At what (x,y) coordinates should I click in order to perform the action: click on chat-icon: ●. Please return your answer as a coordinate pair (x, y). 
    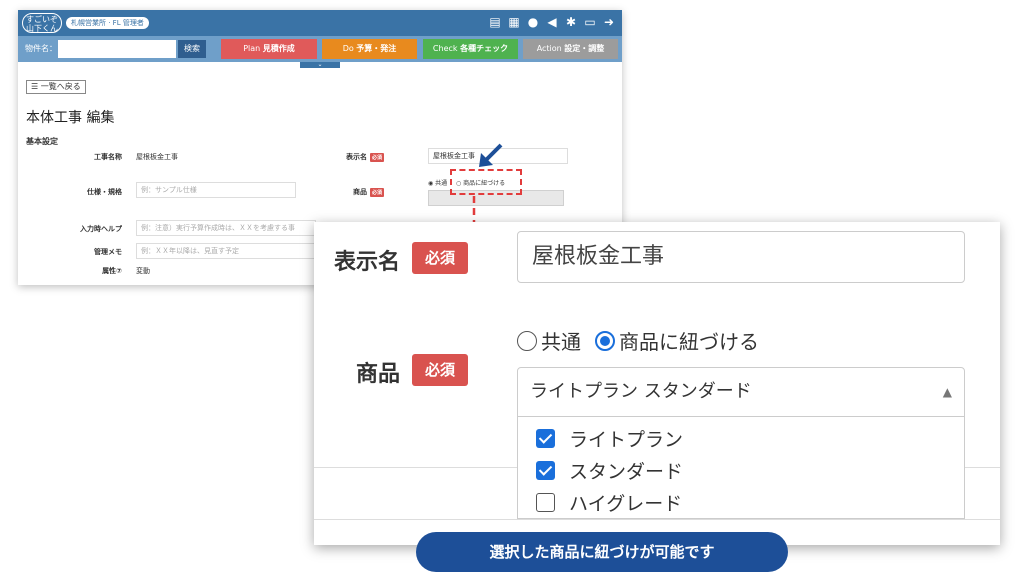
    Looking at the image, I should click on (533, 22).